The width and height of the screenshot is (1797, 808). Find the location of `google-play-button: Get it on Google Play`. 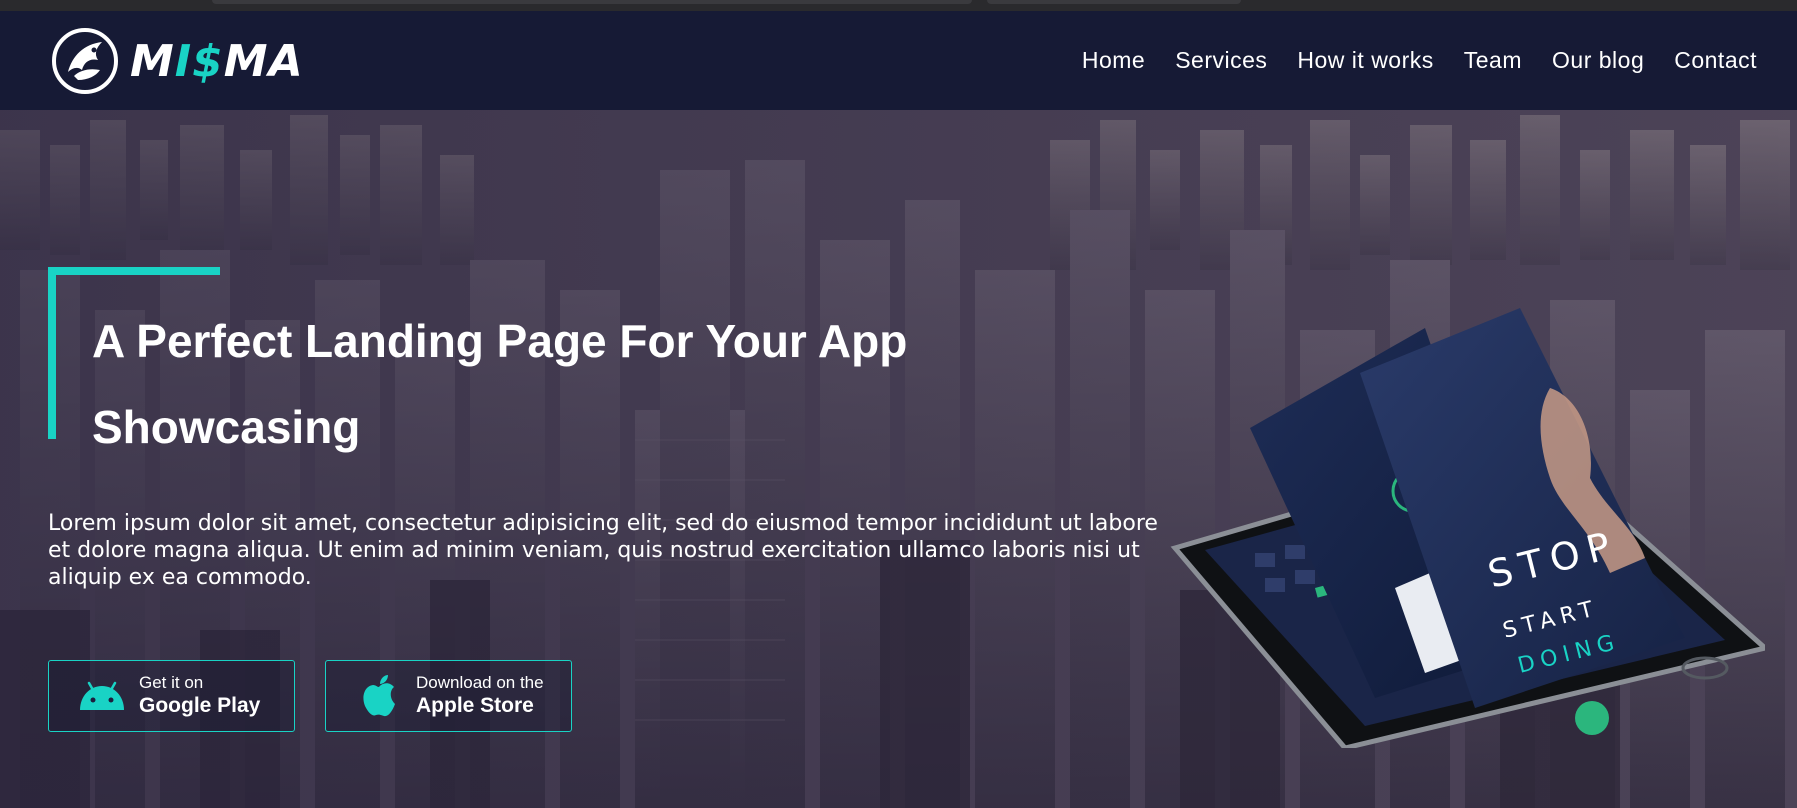

google-play-button: Get it on Google Play is located at coordinates (171, 696).